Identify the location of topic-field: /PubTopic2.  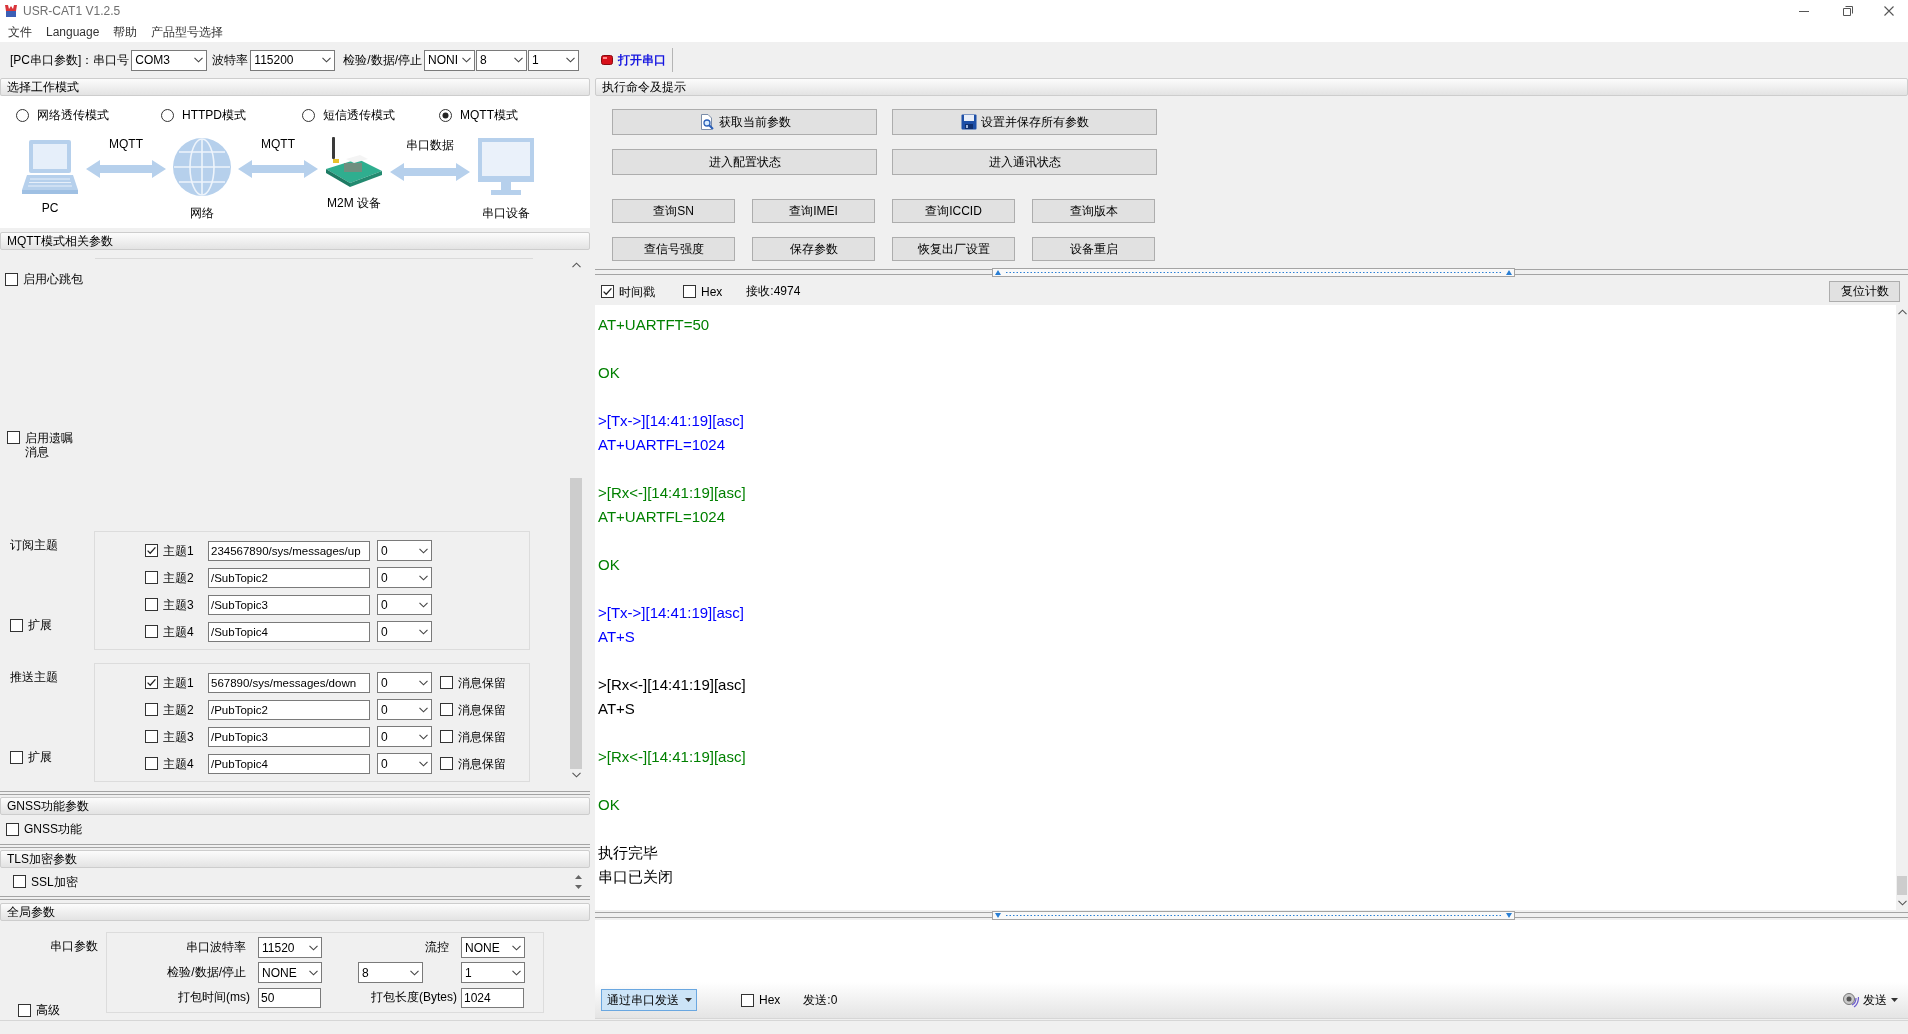
(289, 709).